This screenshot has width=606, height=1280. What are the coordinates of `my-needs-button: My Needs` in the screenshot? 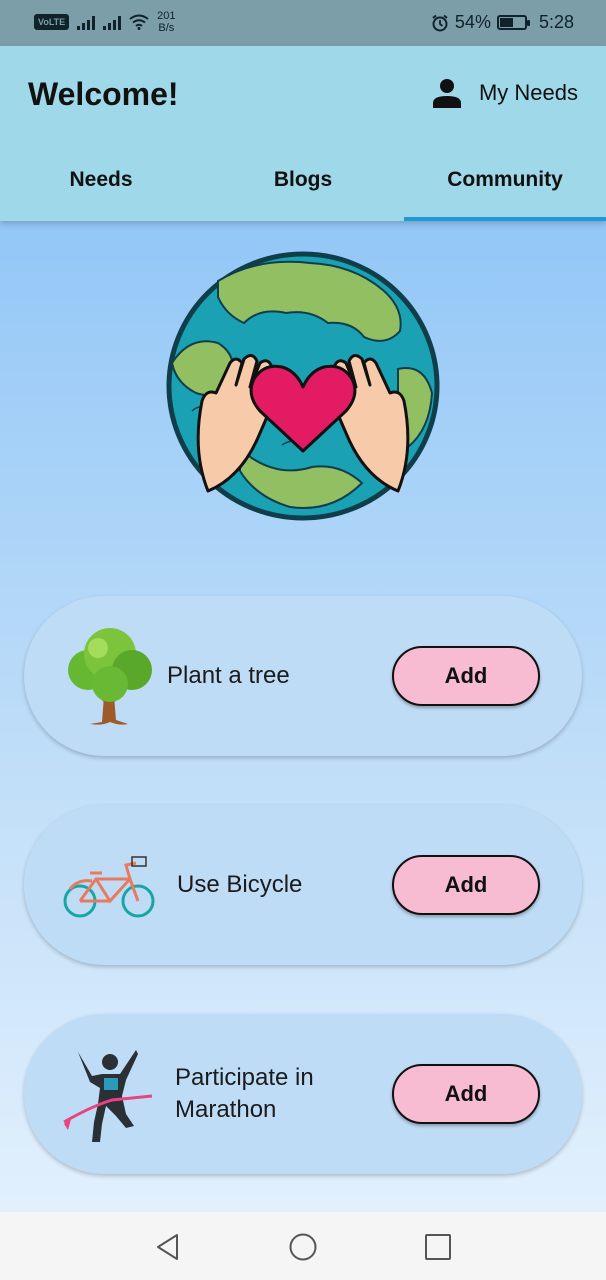 It's located at (505, 93).